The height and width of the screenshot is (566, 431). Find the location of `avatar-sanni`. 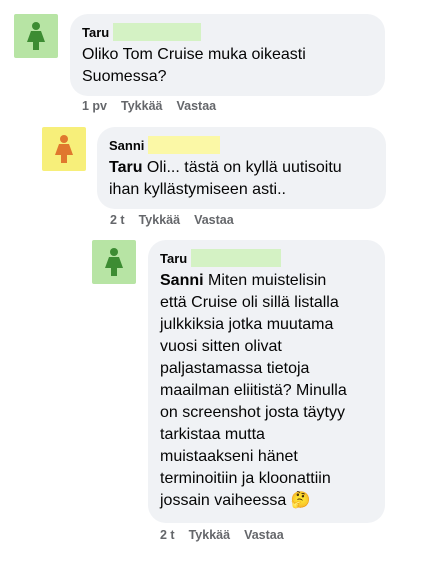

avatar-sanni is located at coordinates (64, 149).